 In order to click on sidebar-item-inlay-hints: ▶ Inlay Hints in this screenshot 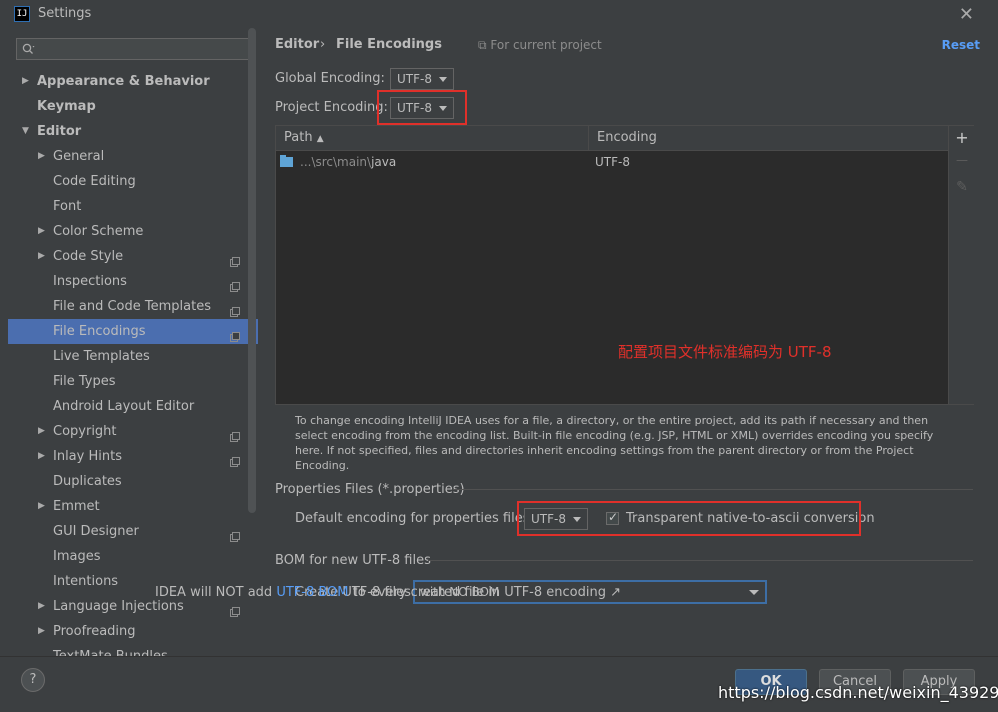, I will do `click(133, 456)`.